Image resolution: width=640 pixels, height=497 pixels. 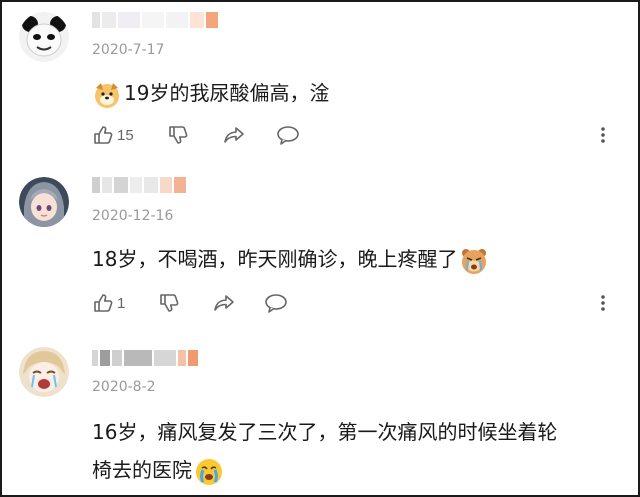 What do you see at coordinates (107, 95) in the screenshot?
I see `dog-face-emoji-icon` at bounding box center [107, 95].